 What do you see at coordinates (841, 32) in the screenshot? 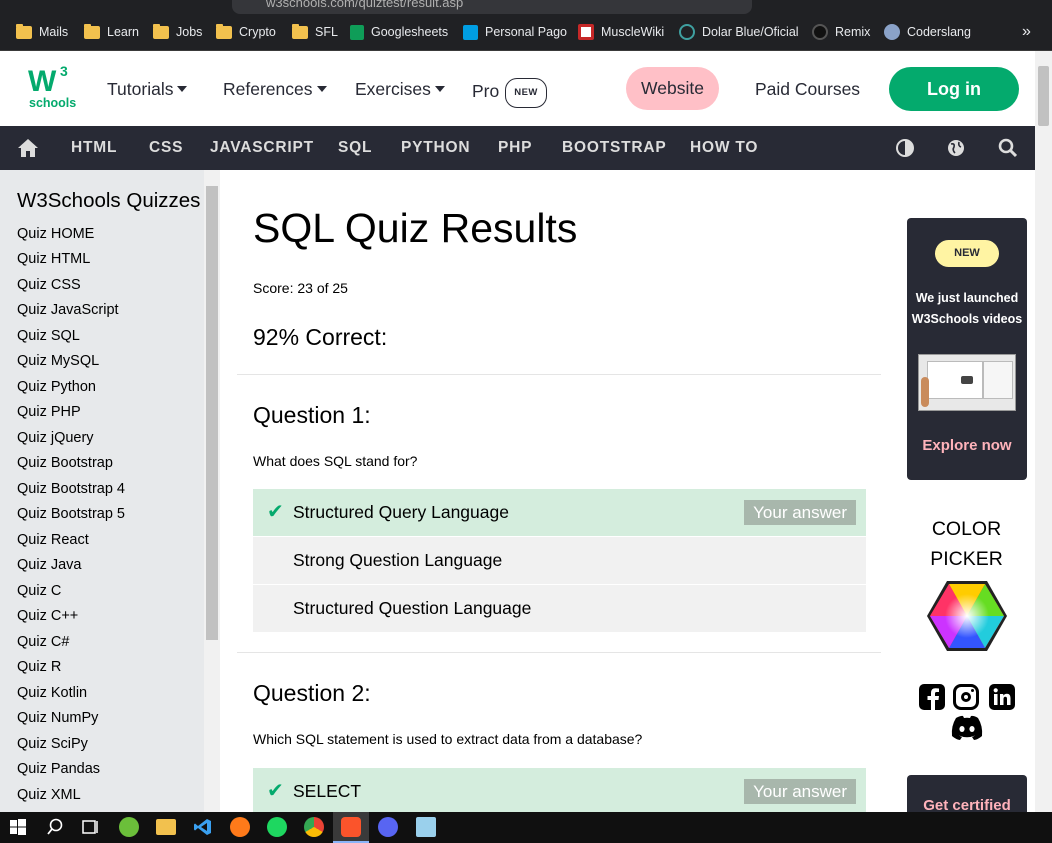
I see `bookmark-remix: Remix` at bounding box center [841, 32].